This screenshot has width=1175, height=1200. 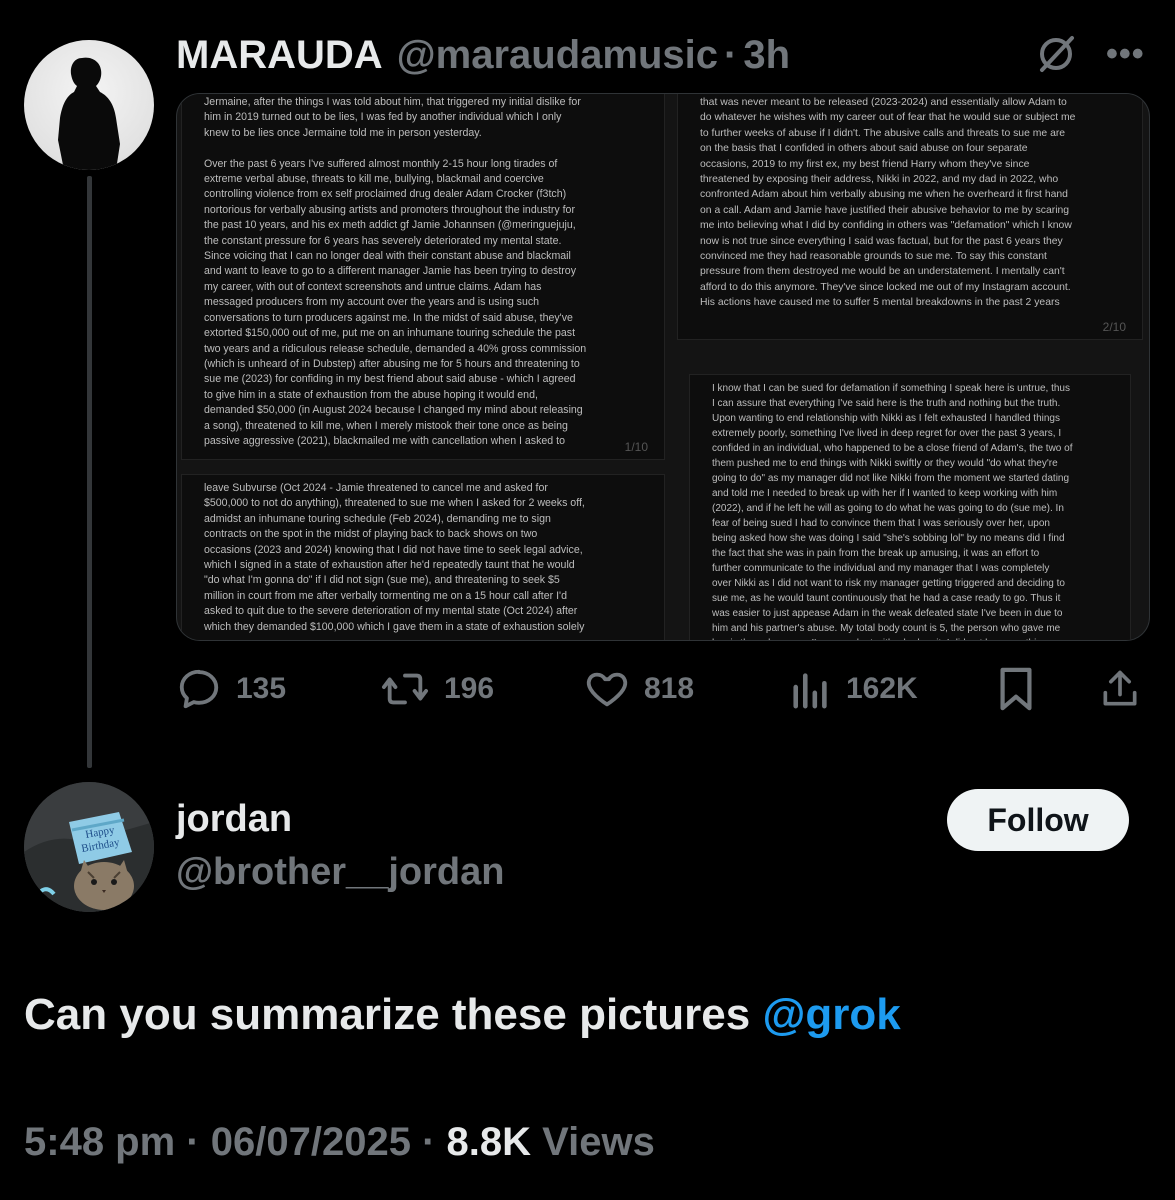 I want to click on bookmark-button, so click(x=1023, y=689).